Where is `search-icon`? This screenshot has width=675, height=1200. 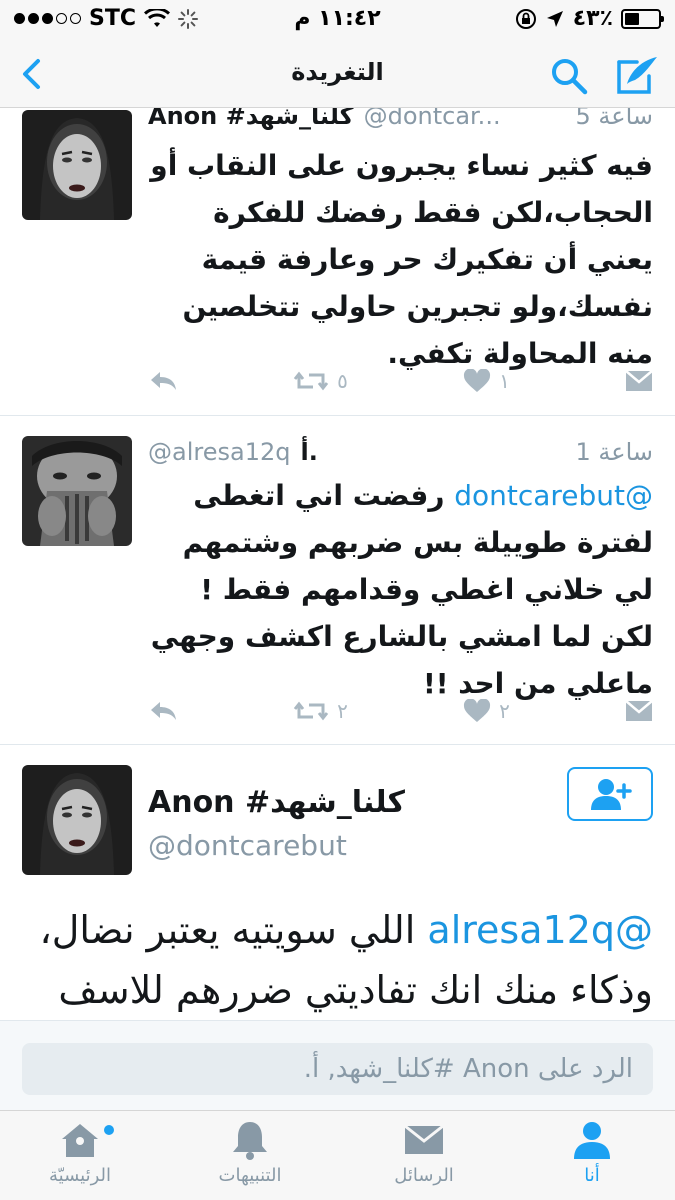 search-icon is located at coordinates (569, 76).